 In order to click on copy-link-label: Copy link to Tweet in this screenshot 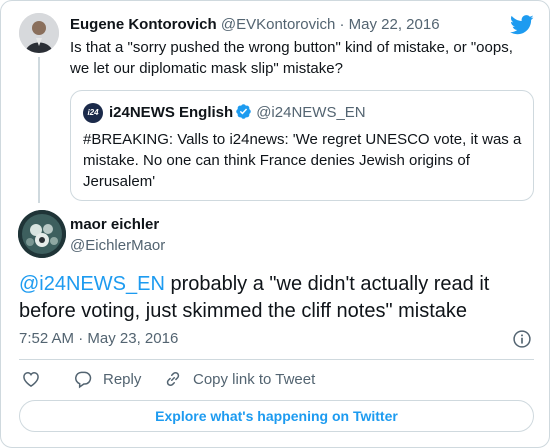, I will do `click(254, 379)`.